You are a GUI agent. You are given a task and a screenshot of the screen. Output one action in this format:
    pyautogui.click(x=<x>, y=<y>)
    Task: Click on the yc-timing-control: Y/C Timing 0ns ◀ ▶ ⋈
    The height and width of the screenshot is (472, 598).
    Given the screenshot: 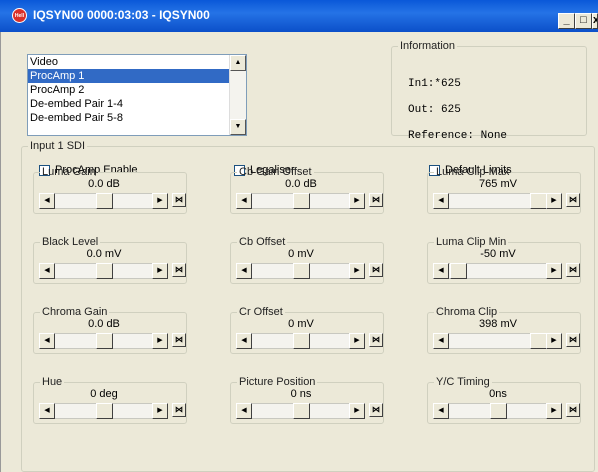 What is the action you would take?
    pyautogui.click(x=504, y=400)
    